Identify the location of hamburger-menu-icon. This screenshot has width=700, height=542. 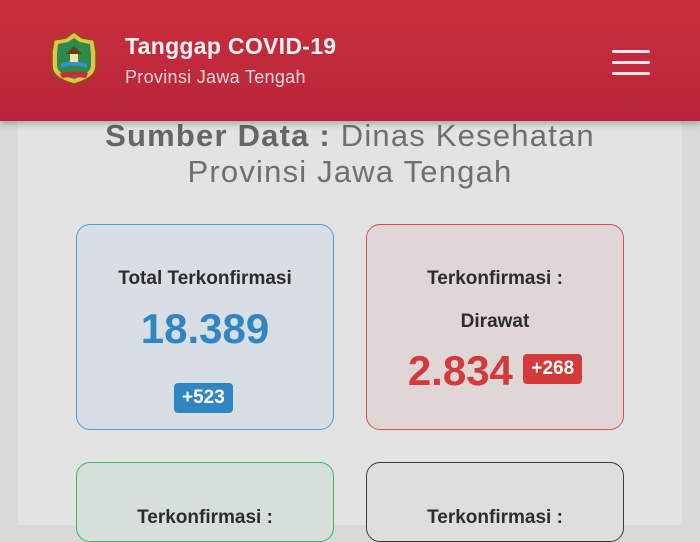
(631, 63).